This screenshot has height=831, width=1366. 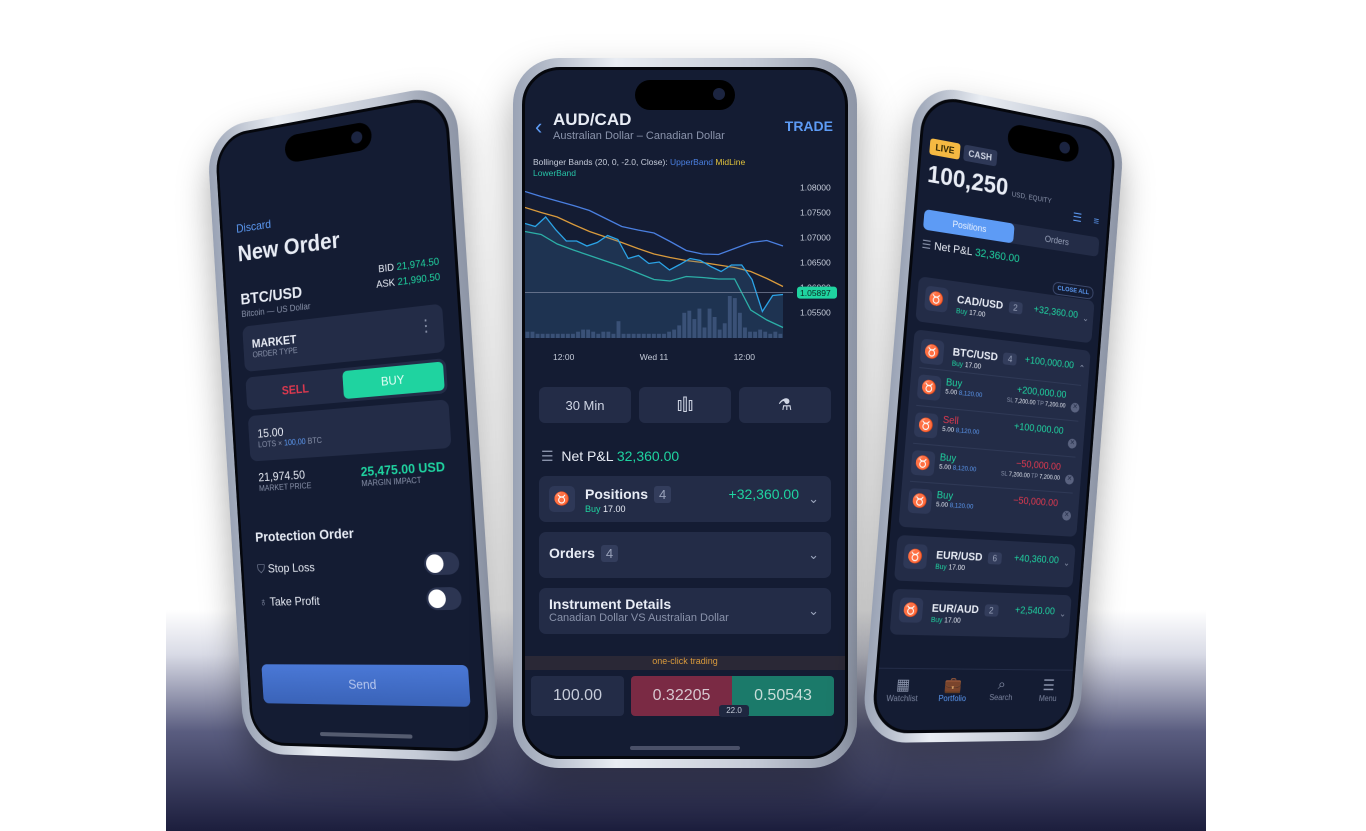 I want to click on lots-input: 15.00 LOTS × 100,00 BTC, so click(x=349, y=430).